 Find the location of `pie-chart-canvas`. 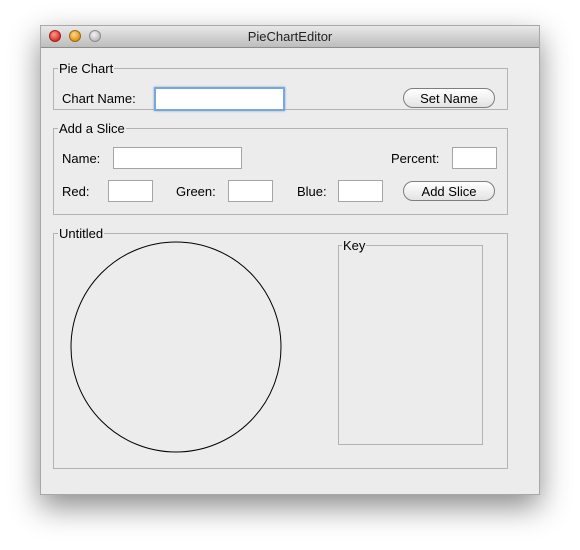

pie-chart-canvas is located at coordinates (176, 347).